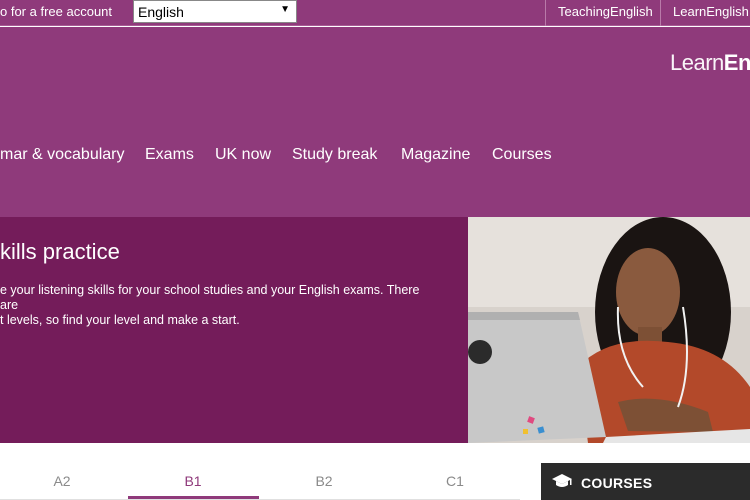  I want to click on nav-study-break: Study break, so click(334, 155).